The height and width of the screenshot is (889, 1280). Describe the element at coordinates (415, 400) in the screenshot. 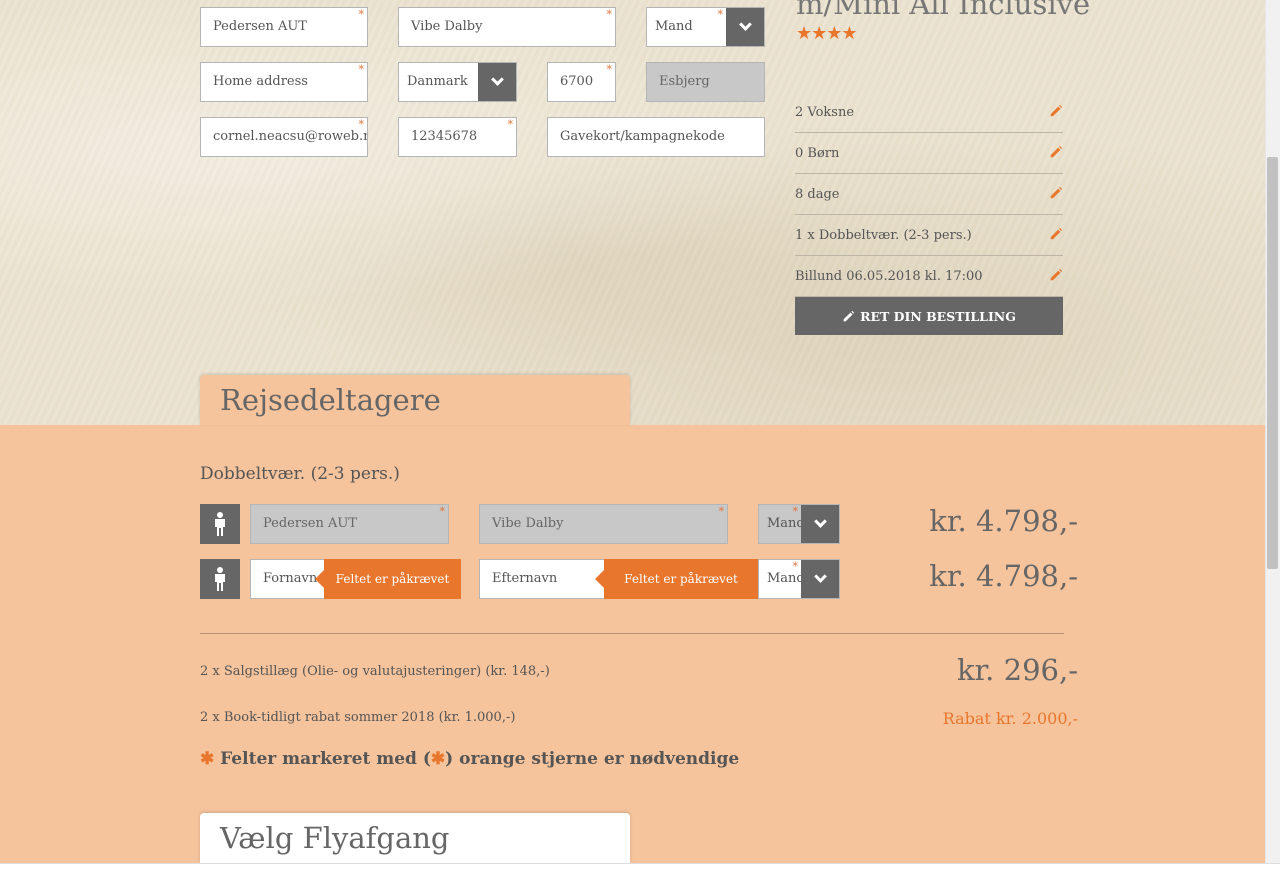

I see `tab-travelers: Rejsedeltagere` at that location.